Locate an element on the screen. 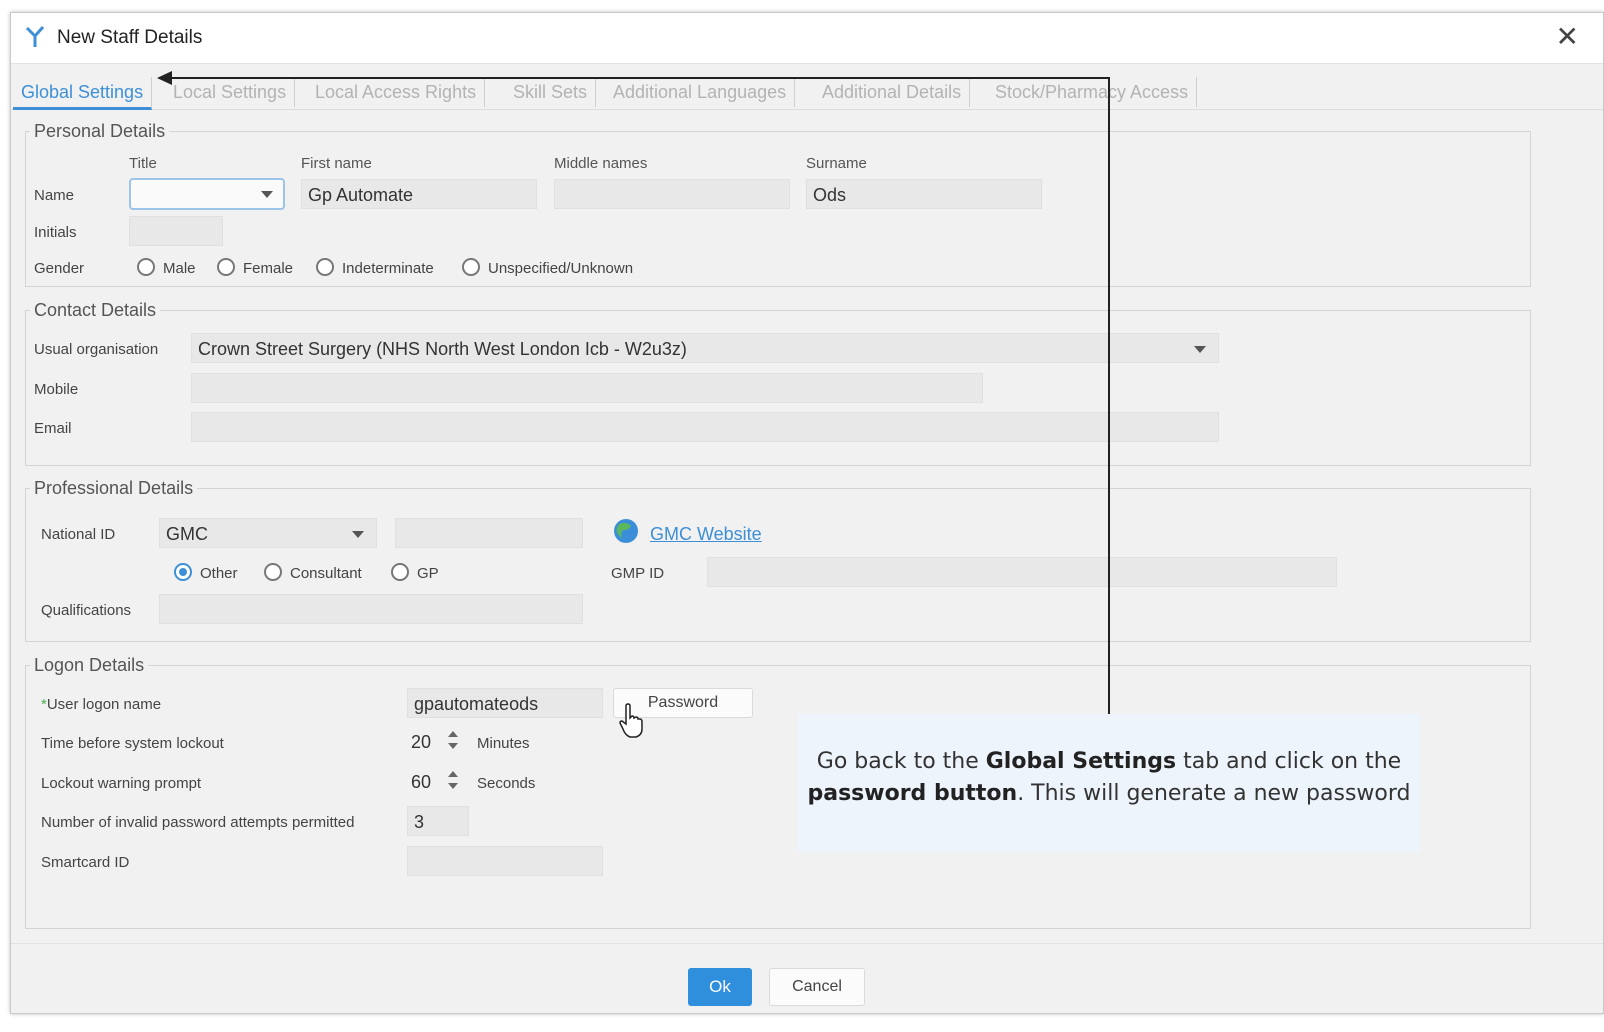  personal-details-legend: Personal Details is located at coordinates (100, 131).